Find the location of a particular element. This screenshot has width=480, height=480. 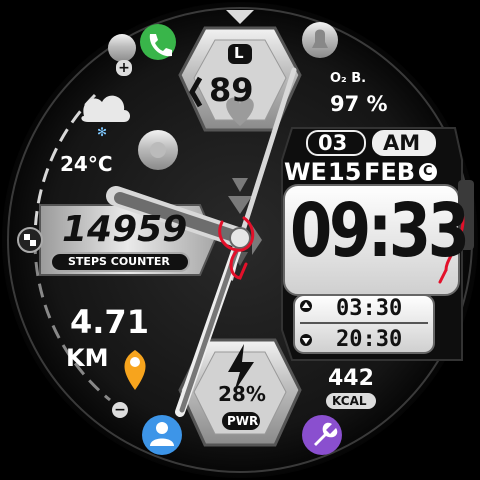

oxygen-label: O₂ B. is located at coordinates (348, 78).